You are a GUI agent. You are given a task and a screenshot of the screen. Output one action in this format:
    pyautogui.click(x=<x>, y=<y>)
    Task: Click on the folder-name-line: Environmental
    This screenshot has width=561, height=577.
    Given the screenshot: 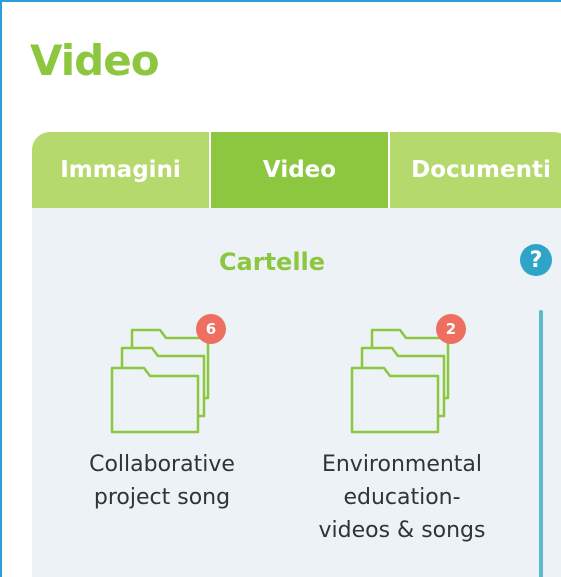 What is the action you would take?
    pyautogui.click(x=402, y=464)
    